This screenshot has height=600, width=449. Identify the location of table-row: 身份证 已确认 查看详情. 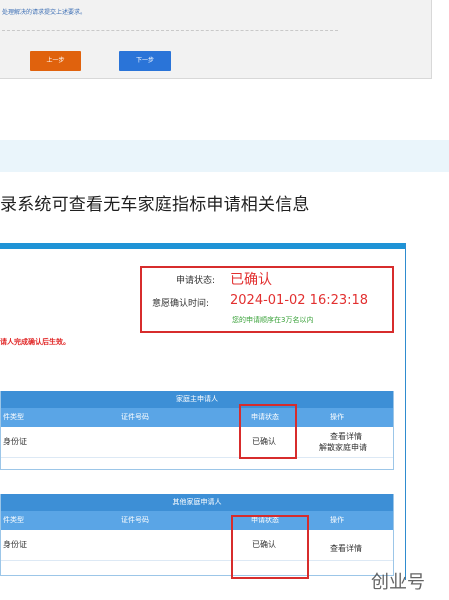
(197, 545).